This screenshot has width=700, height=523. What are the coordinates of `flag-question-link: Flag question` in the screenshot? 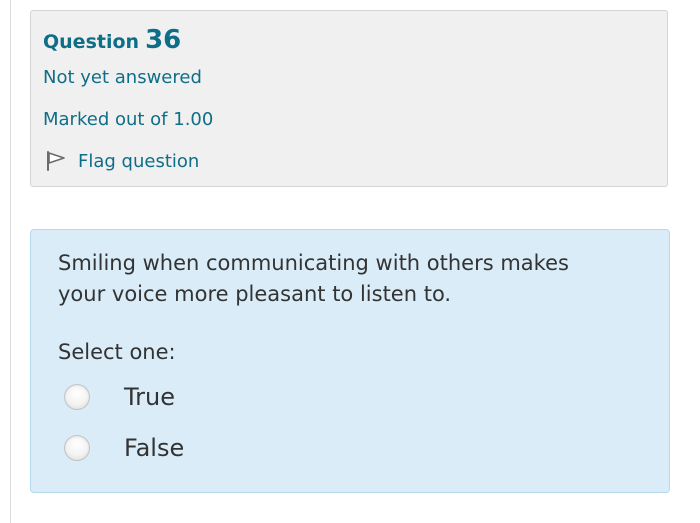 It's located at (122, 161).